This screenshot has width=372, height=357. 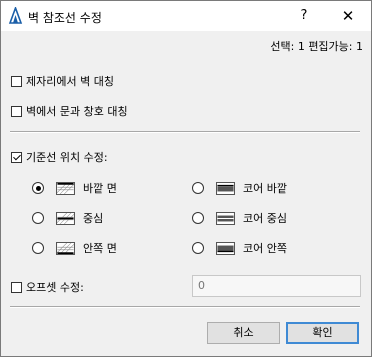 I want to click on core-inside-icon, so click(x=225, y=248).